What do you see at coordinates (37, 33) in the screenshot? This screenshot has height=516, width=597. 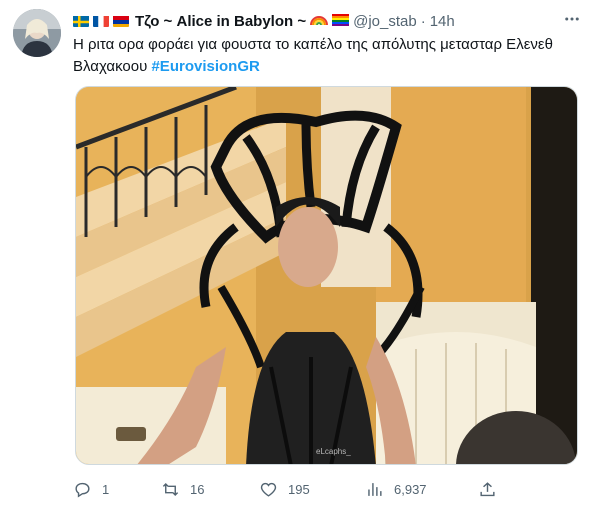 I see `avatar` at bounding box center [37, 33].